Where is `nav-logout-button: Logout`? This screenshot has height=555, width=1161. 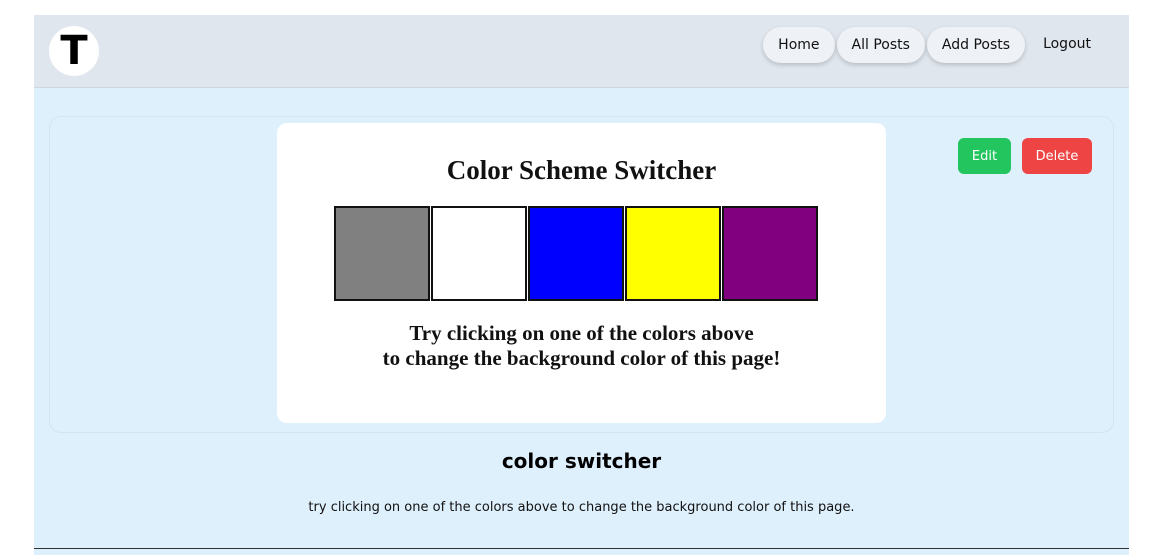 nav-logout-button: Logout is located at coordinates (1067, 44).